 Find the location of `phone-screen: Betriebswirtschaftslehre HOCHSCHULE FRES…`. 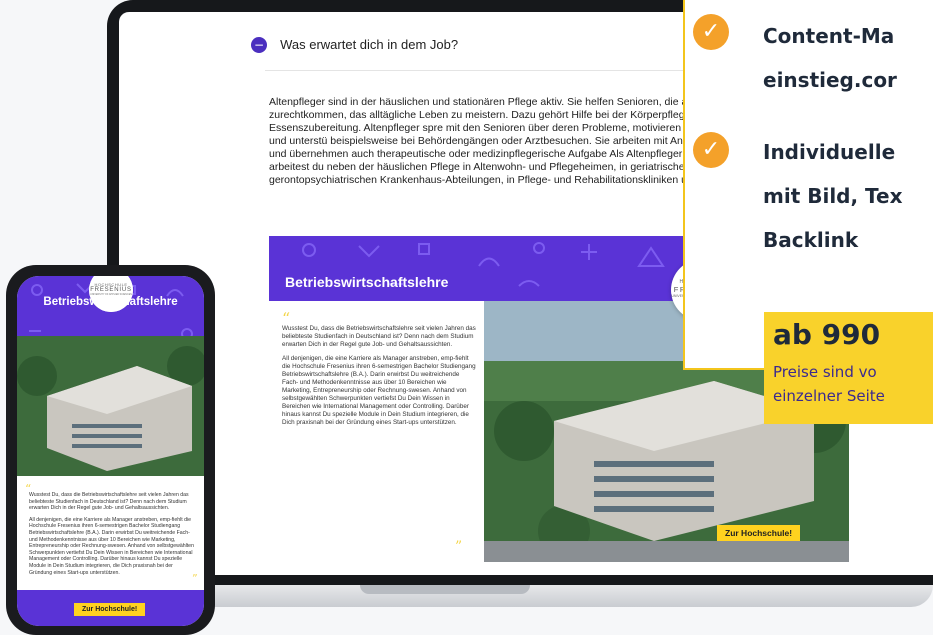

phone-screen: Betriebswirtschaftslehre HOCHSCHULE FRES… is located at coordinates (110, 451).